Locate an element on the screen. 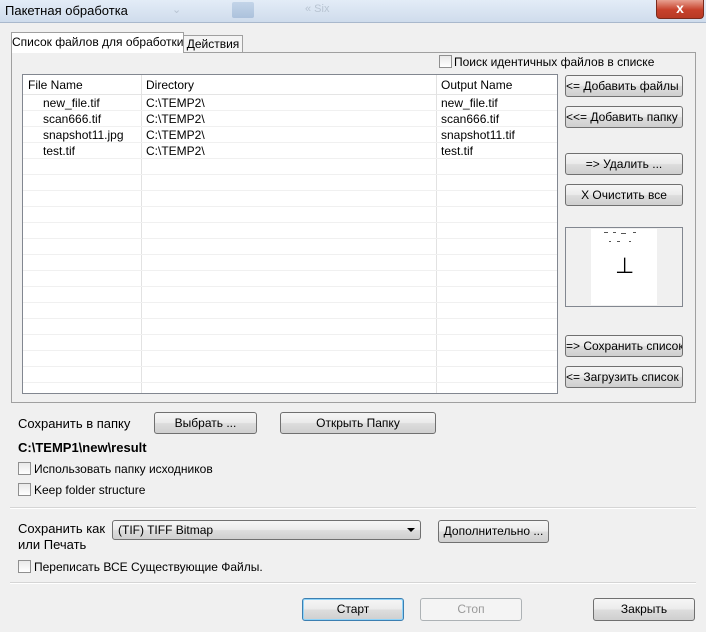  cell-file-name: test.tif is located at coordinates (59, 151).